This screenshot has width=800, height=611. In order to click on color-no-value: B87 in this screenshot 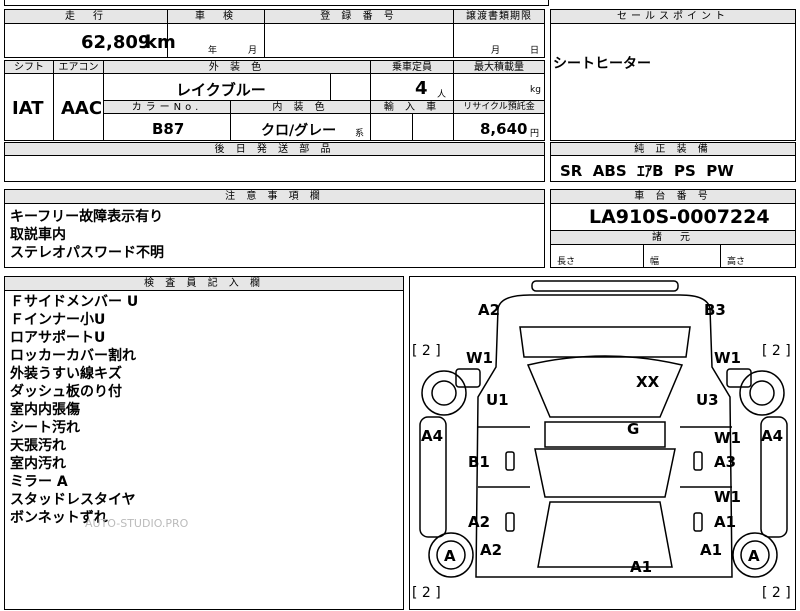, I will do `click(168, 129)`.